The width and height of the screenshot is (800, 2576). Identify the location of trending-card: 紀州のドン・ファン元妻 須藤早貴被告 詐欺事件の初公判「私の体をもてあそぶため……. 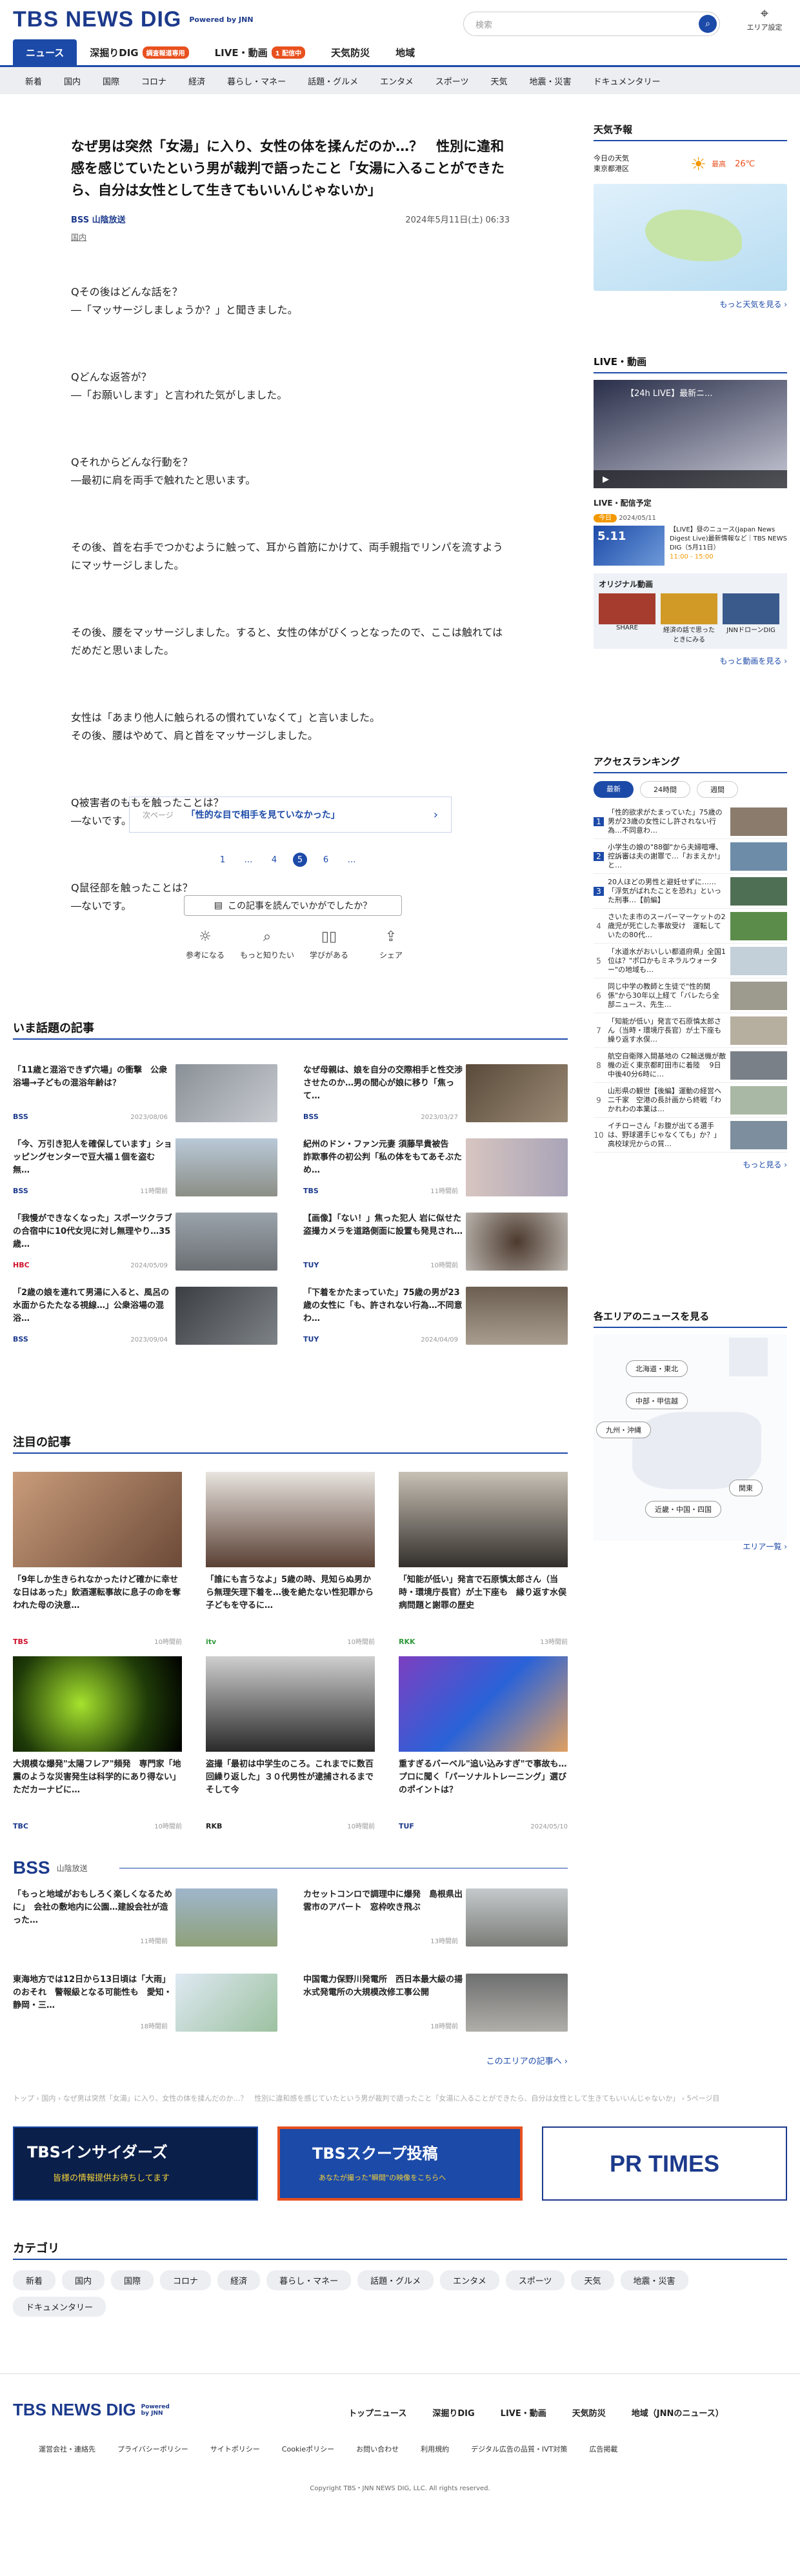
(435, 1168).